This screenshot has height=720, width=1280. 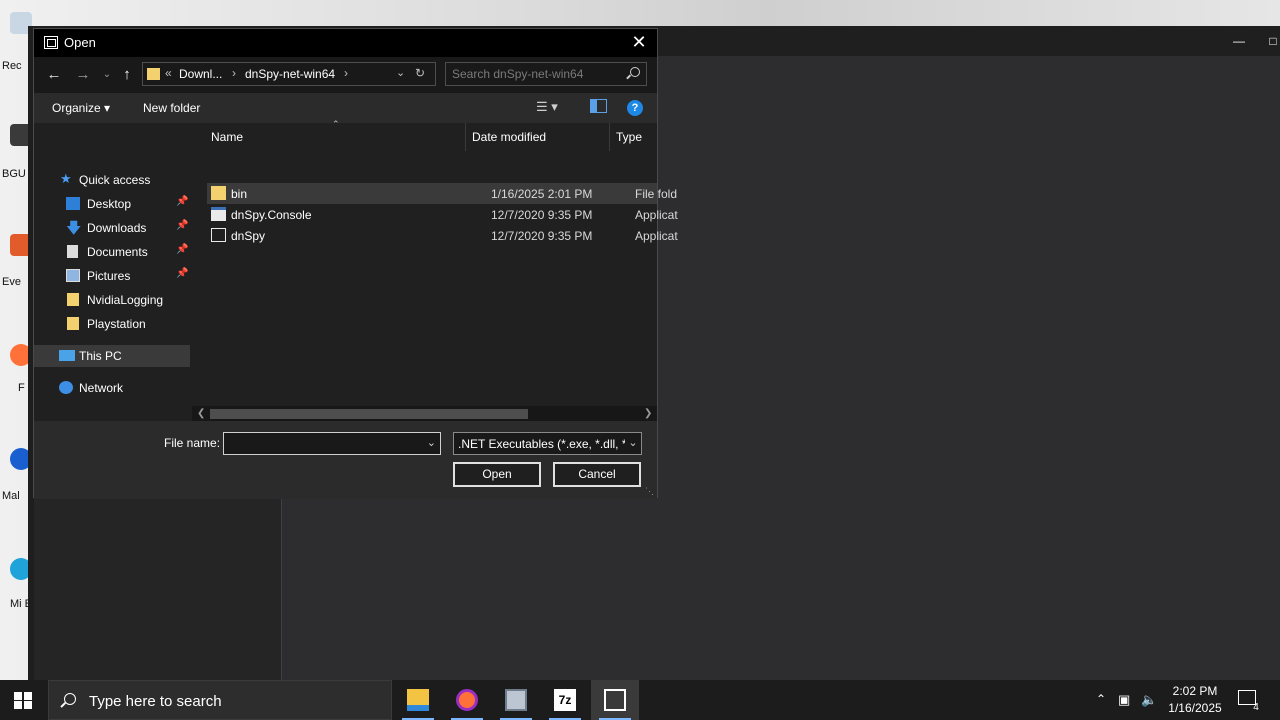 What do you see at coordinates (420, 73) in the screenshot?
I see `refresh-icon: ↻` at bounding box center [420, 73].